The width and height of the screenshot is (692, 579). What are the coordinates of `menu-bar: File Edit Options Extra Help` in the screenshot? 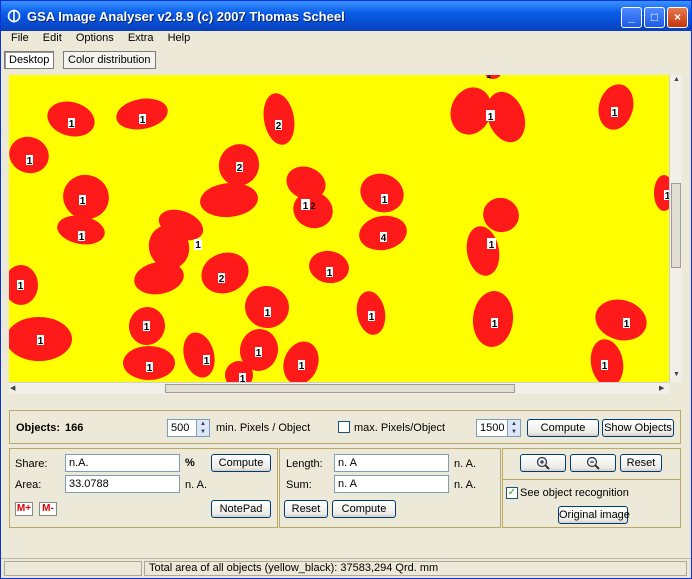 It's located at (99, 40).